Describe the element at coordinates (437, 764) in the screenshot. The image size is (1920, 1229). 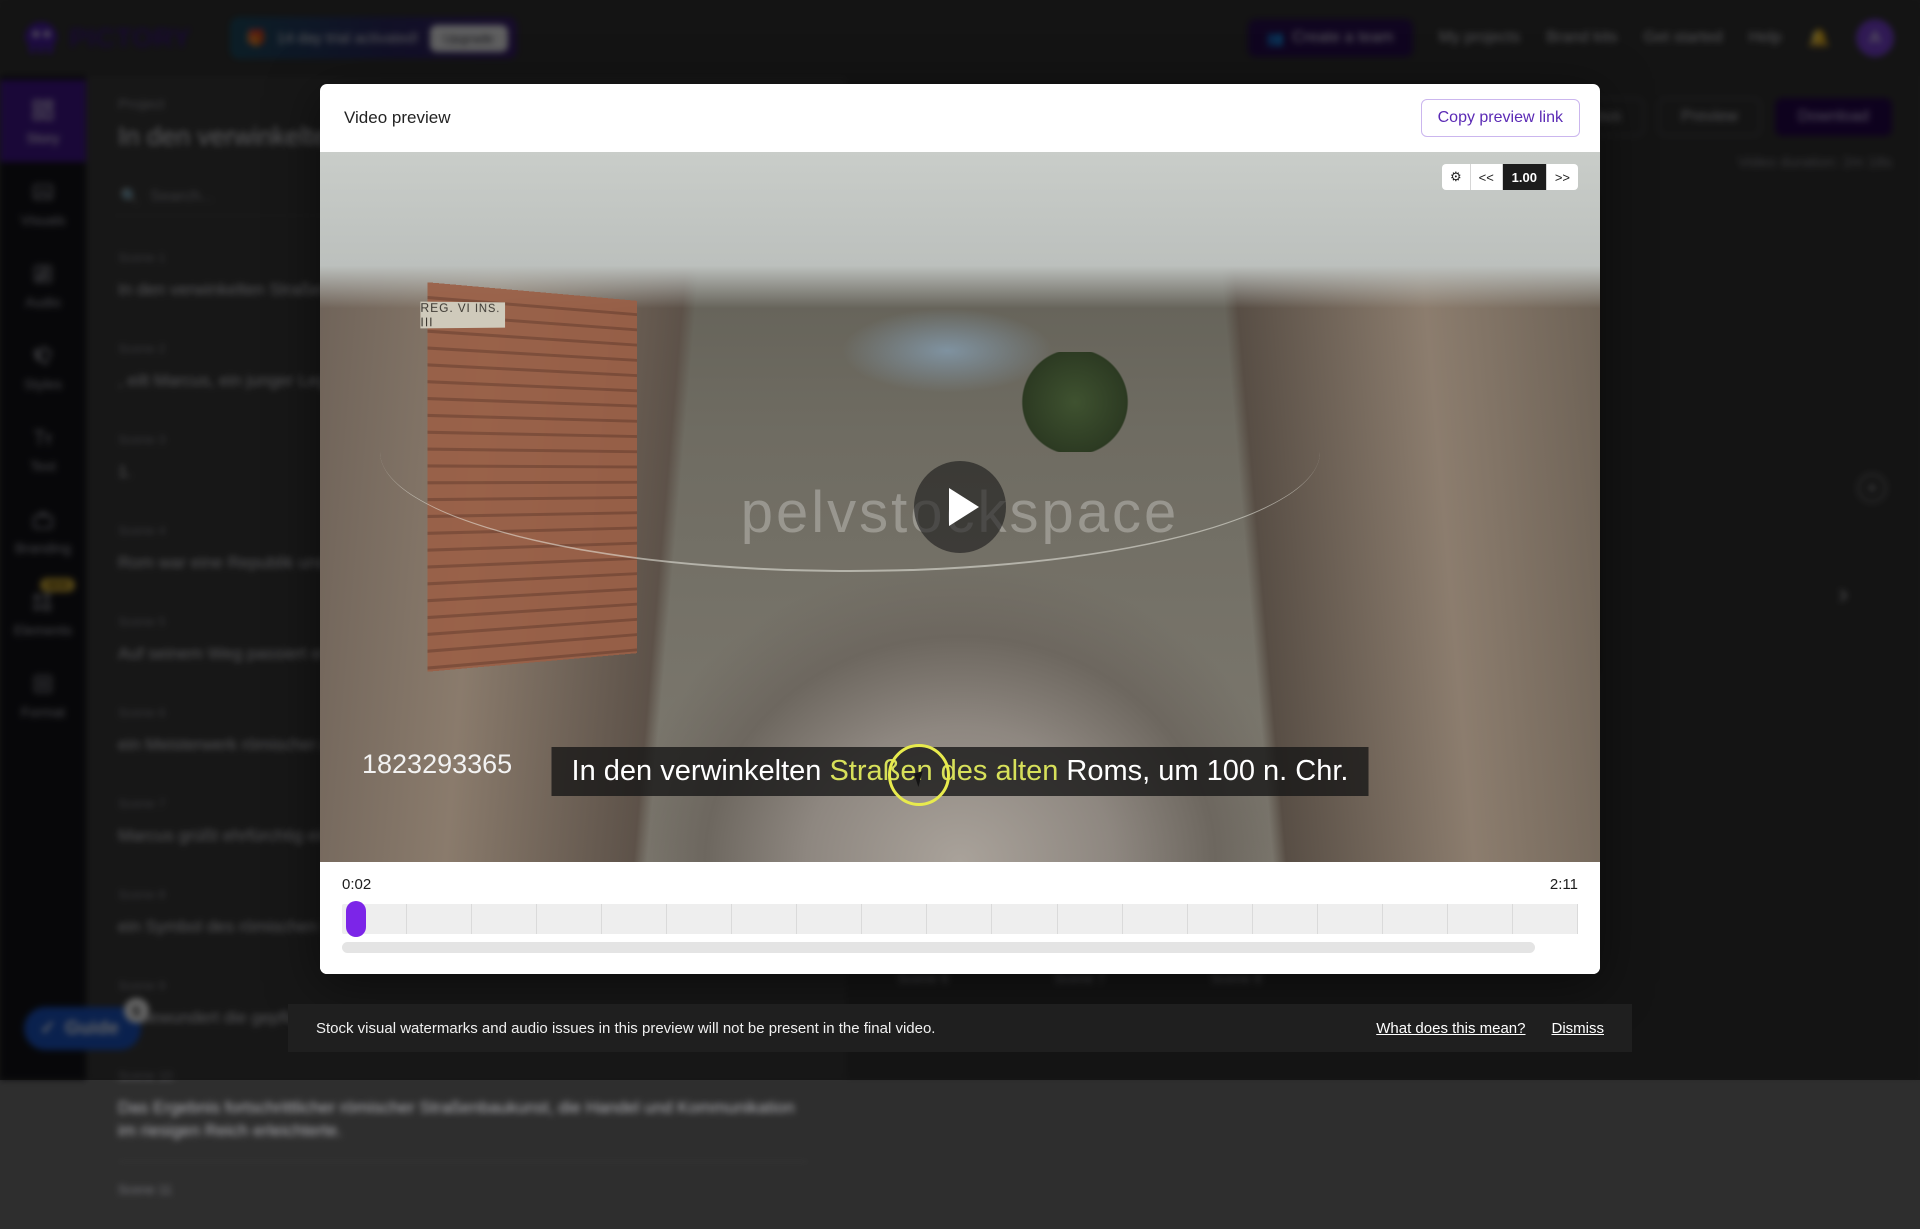
I see `stock-id-text: 1823293365` at that location.